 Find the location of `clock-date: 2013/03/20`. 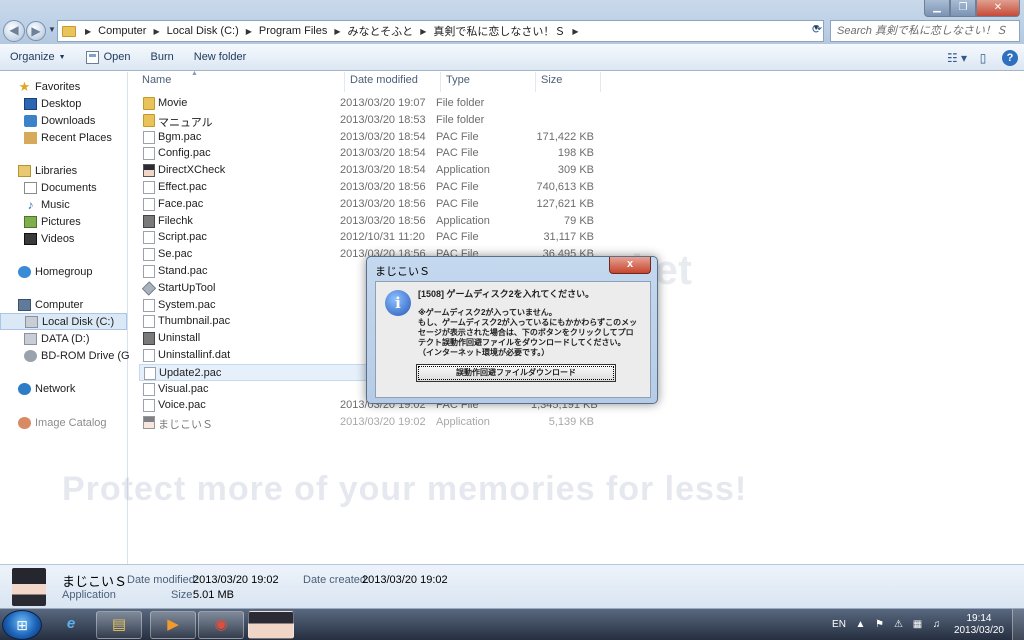

clock-date: 2013/03/20 is located at coordinates (978, 630).